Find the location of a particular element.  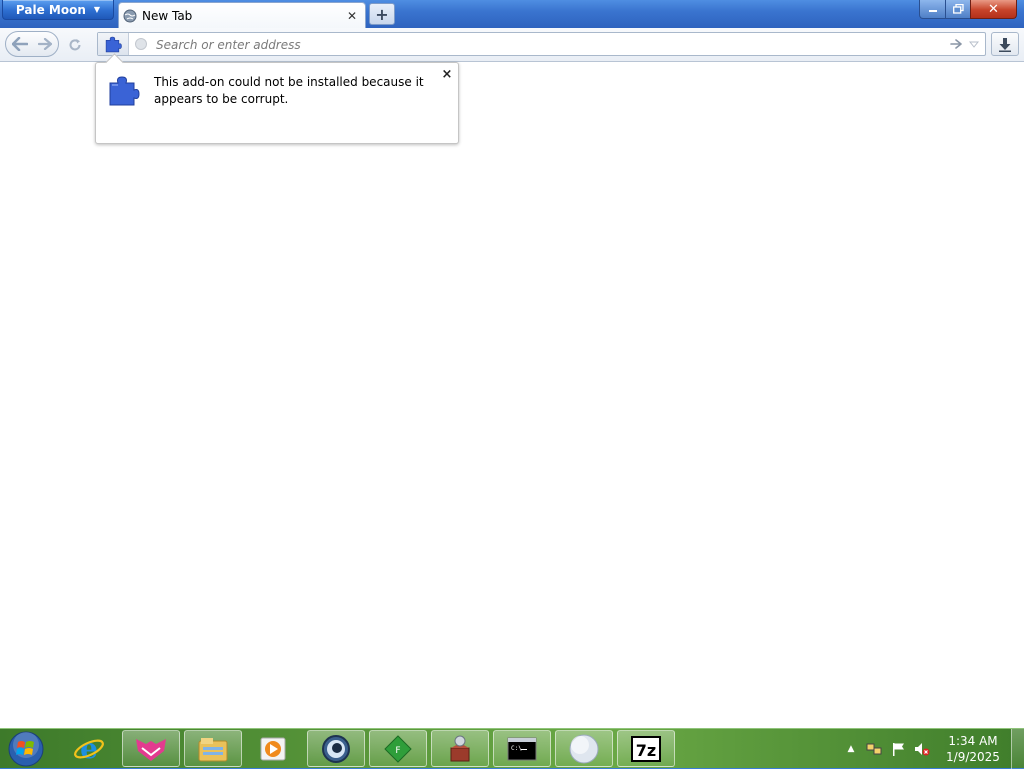

taskbar-file-explorer is located at coordinates (213, 748).